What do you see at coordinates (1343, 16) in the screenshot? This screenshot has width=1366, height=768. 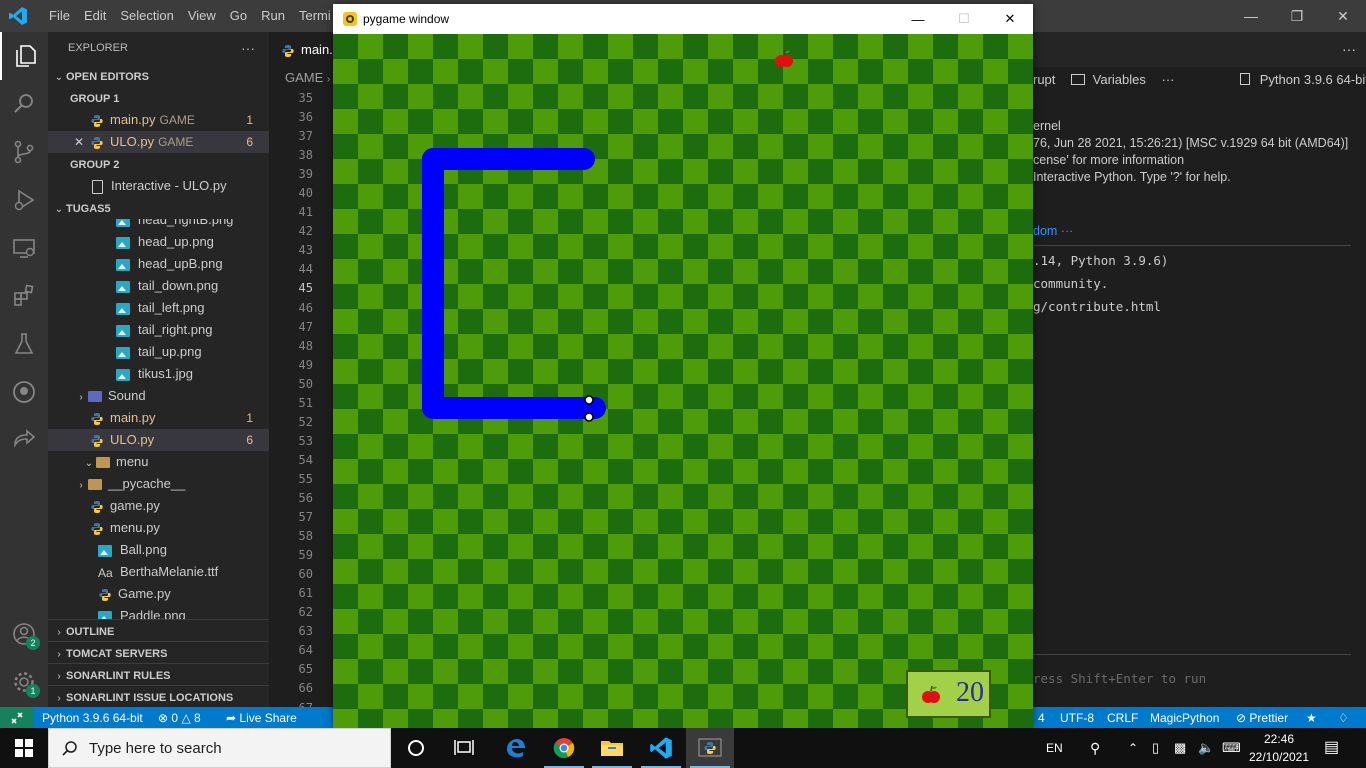 I see `vscode-close-button: ✕` at bounding box center [1343, 16].